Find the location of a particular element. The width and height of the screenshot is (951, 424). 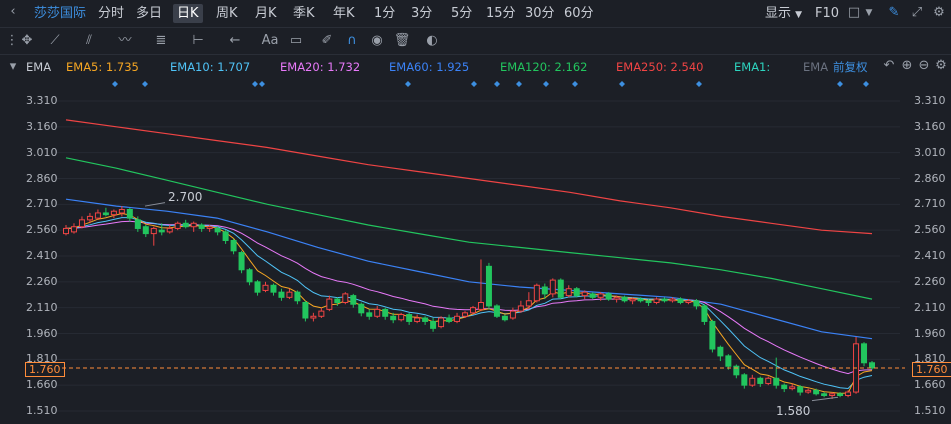

y-tick-label-right: 2.710 is located at coordinates (930, 204).